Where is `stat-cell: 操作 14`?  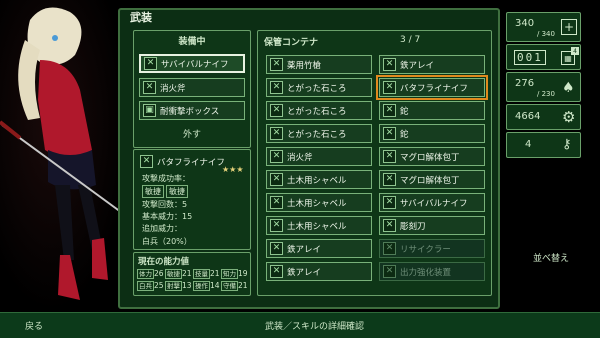 stat-cell: 操作 14 is located at coordinates (206, 286).